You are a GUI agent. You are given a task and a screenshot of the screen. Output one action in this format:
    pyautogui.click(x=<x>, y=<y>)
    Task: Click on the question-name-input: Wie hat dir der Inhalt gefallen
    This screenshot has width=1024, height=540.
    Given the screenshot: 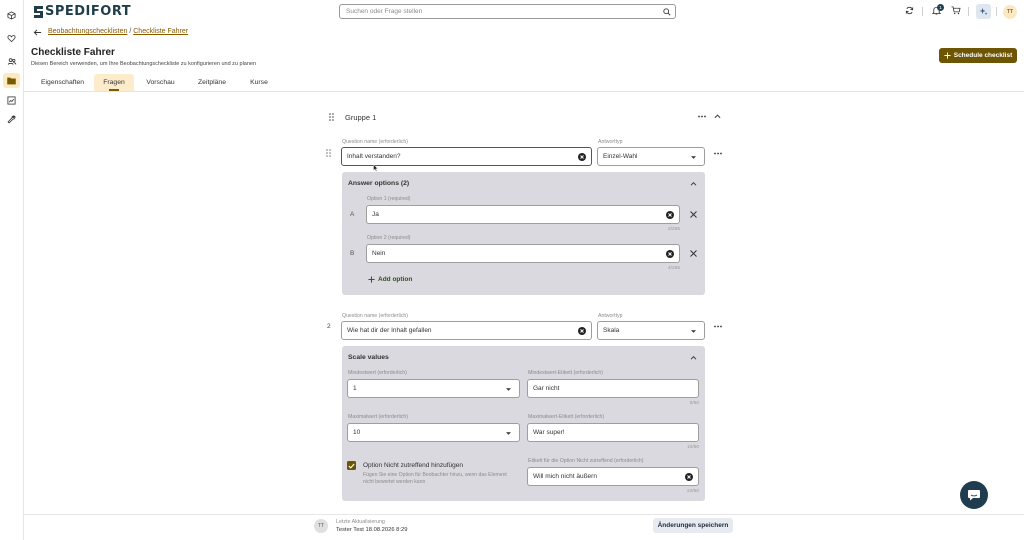 What is the action you would take?
    pyautogui.click(x=466, y=330)
    